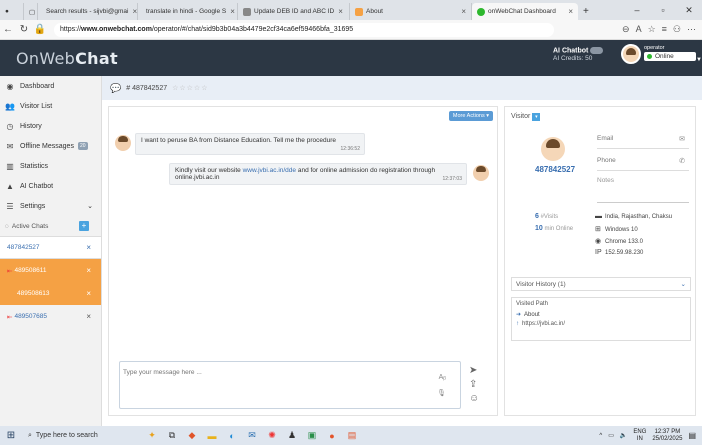 This screenshot has height=445, width=702. What do you see at coordinates (31, 11) in the screenshot?
I see `tab-actions-icon: ▢` at bounding box center [31, 11].